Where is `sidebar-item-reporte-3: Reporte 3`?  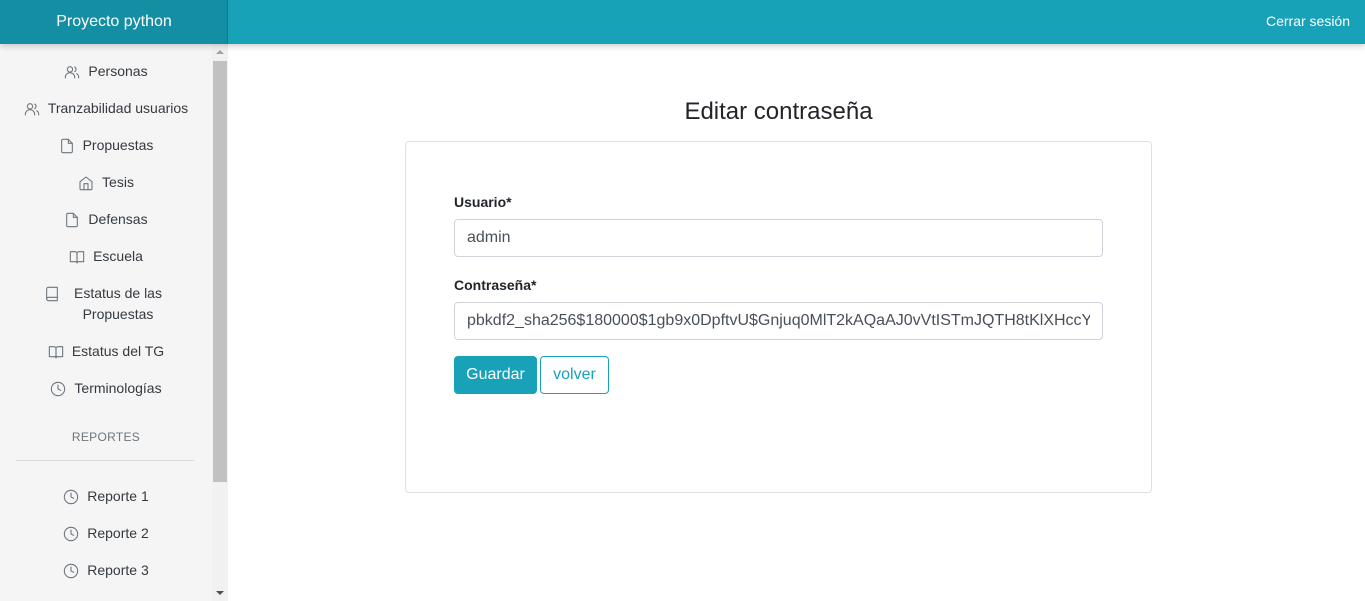 sidebar-item-reporte-3: Reporte 3 is located at coordinates (106, 570).